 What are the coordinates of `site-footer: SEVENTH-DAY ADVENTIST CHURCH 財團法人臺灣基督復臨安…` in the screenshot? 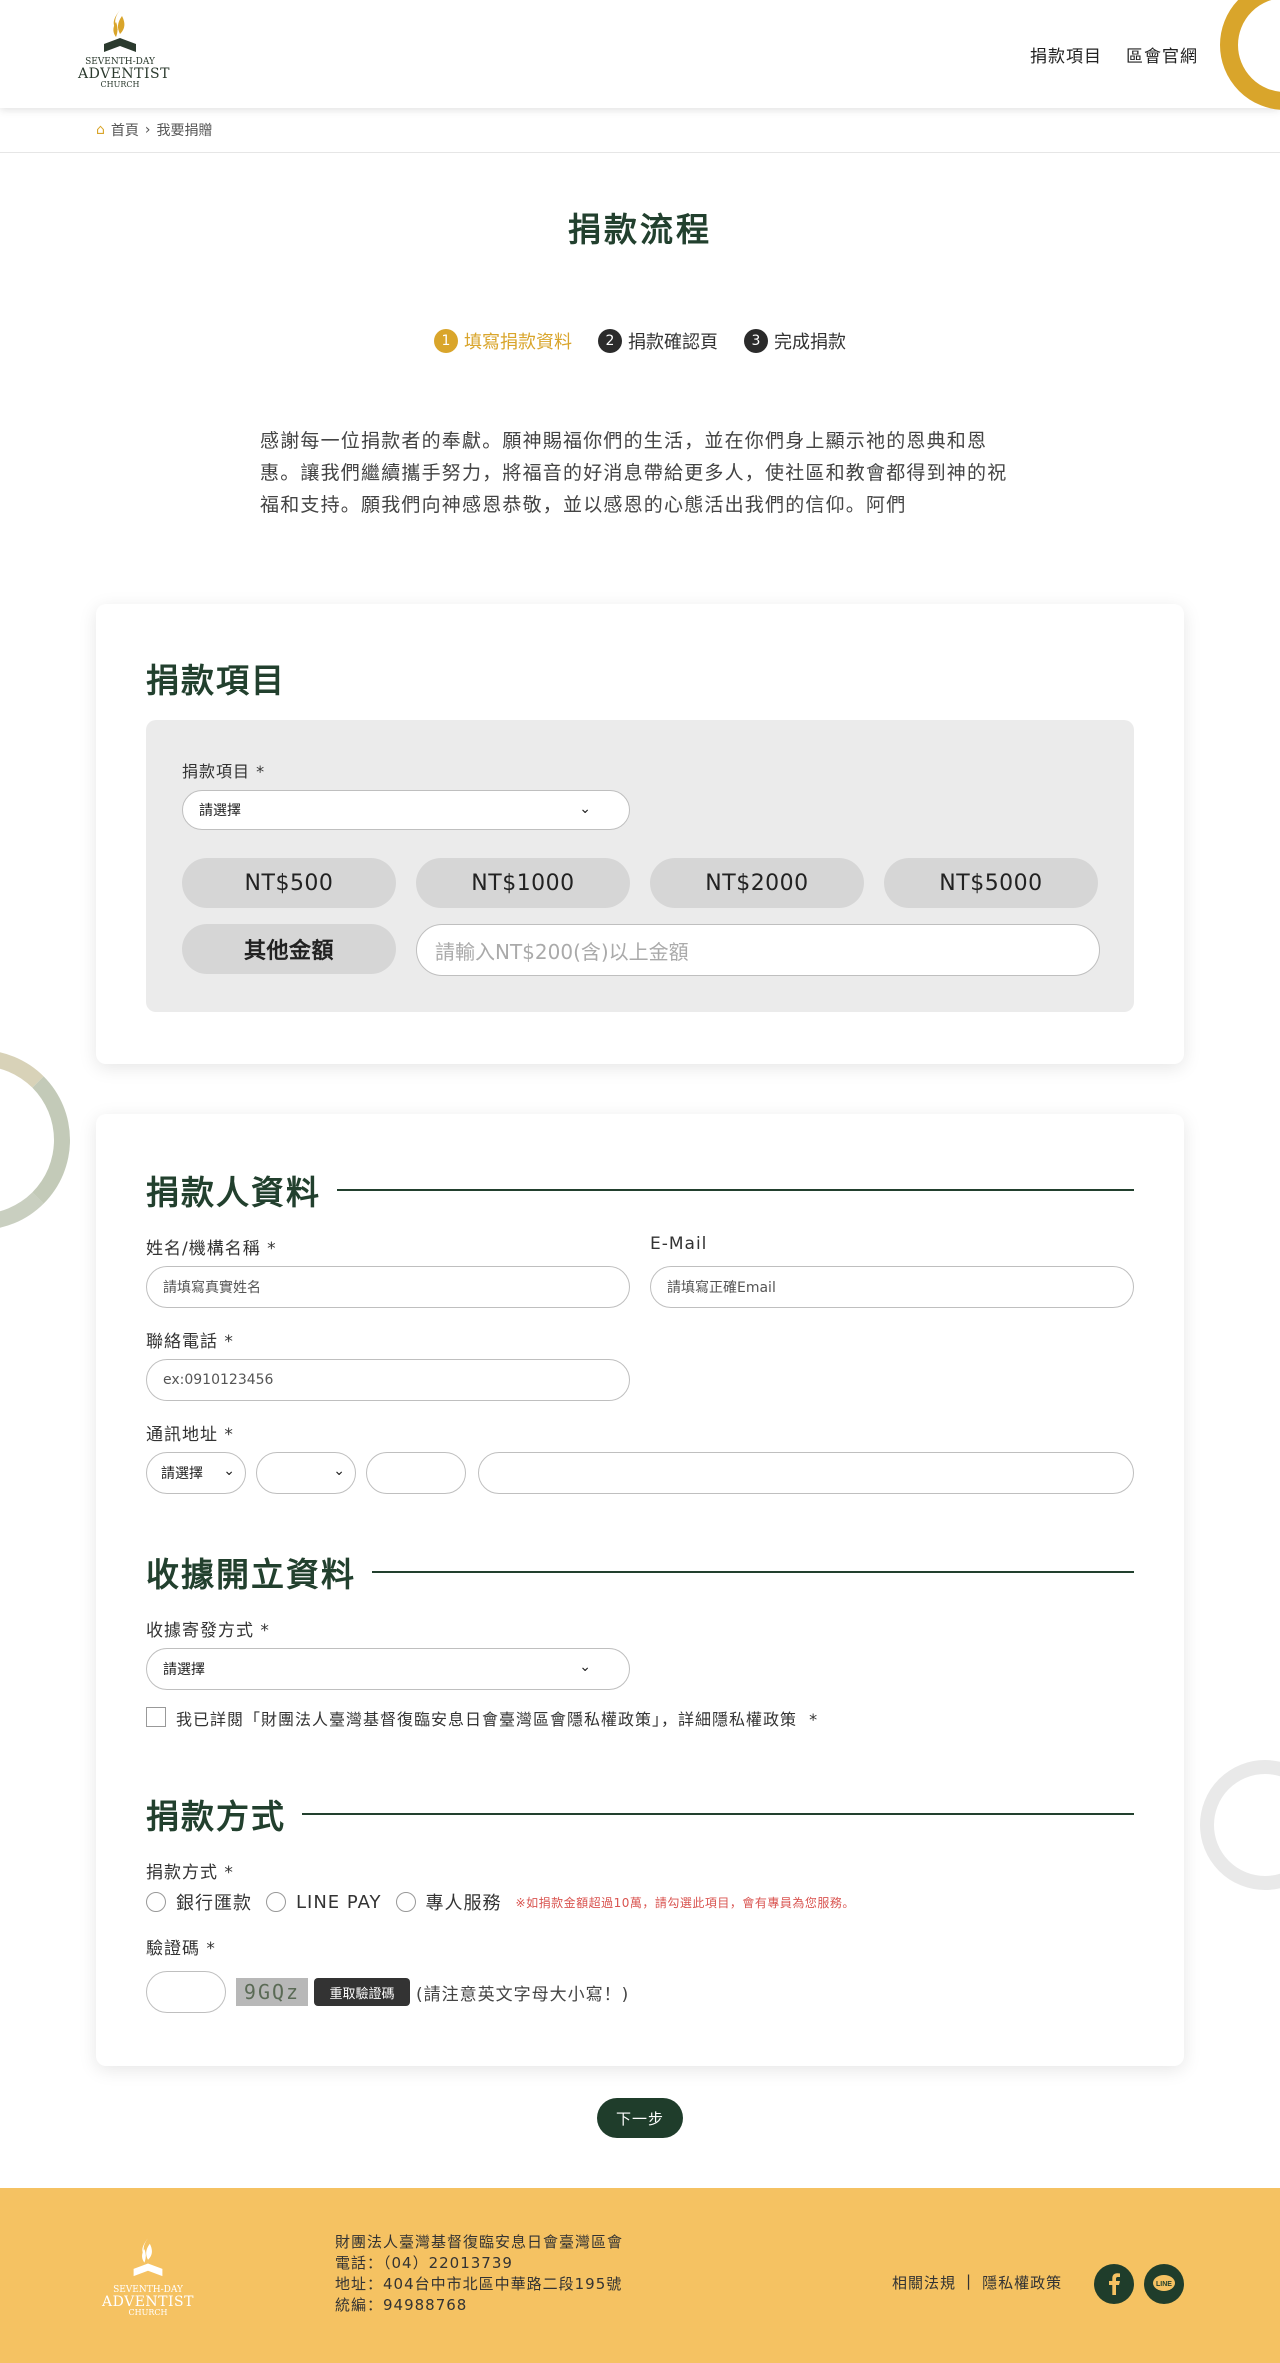 It's located at (640, 2275).